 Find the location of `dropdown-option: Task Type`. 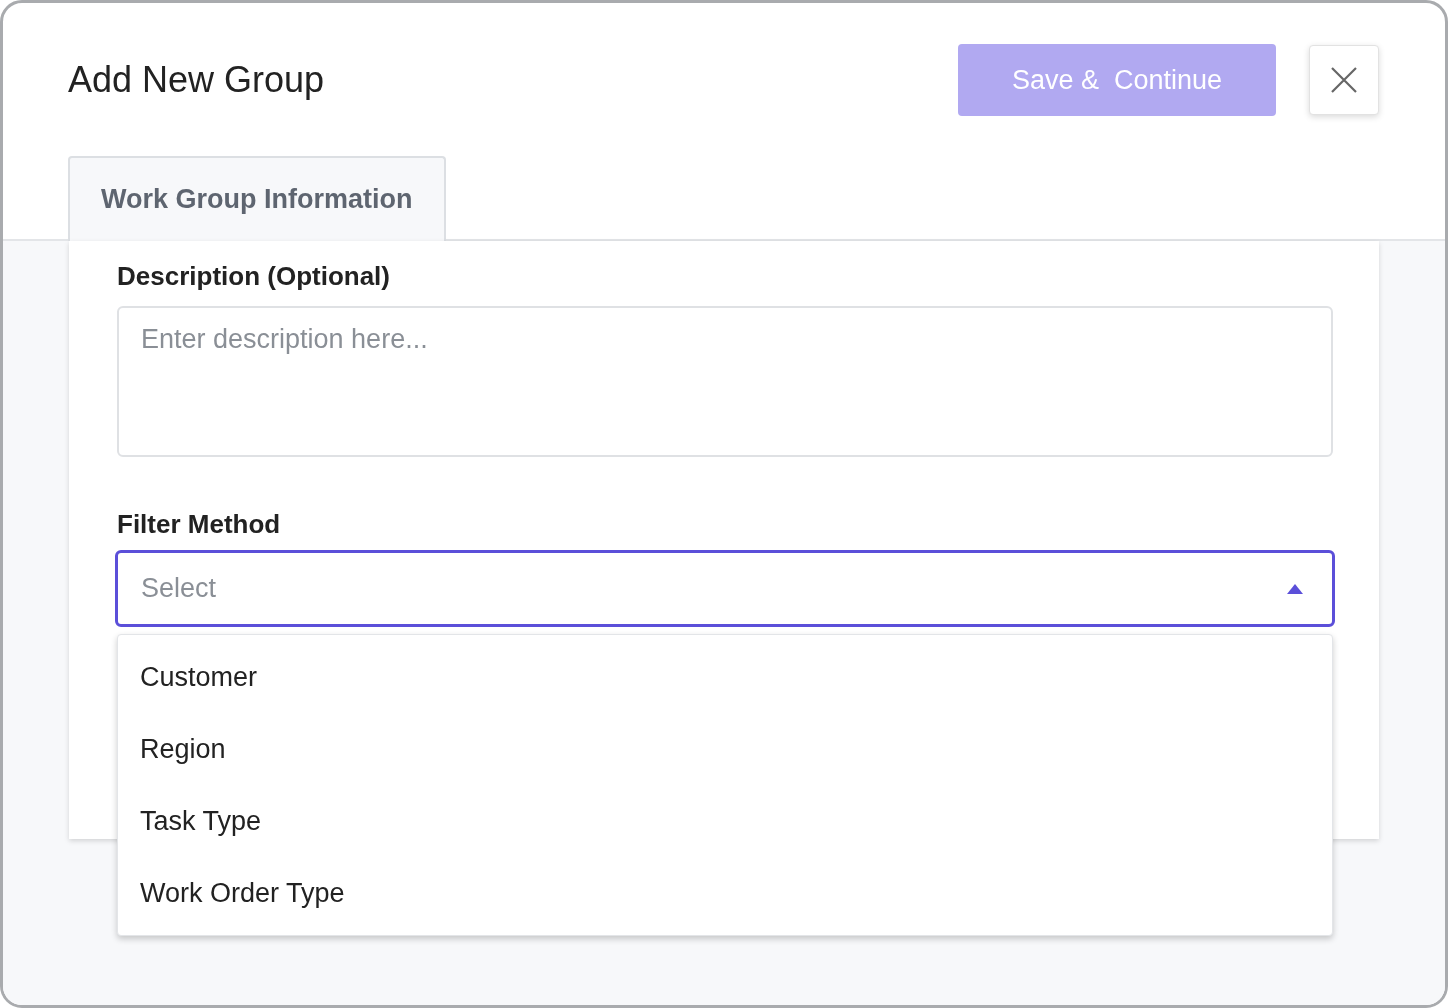

dropdown-option: Task Type is located at coordinates (725, 821).